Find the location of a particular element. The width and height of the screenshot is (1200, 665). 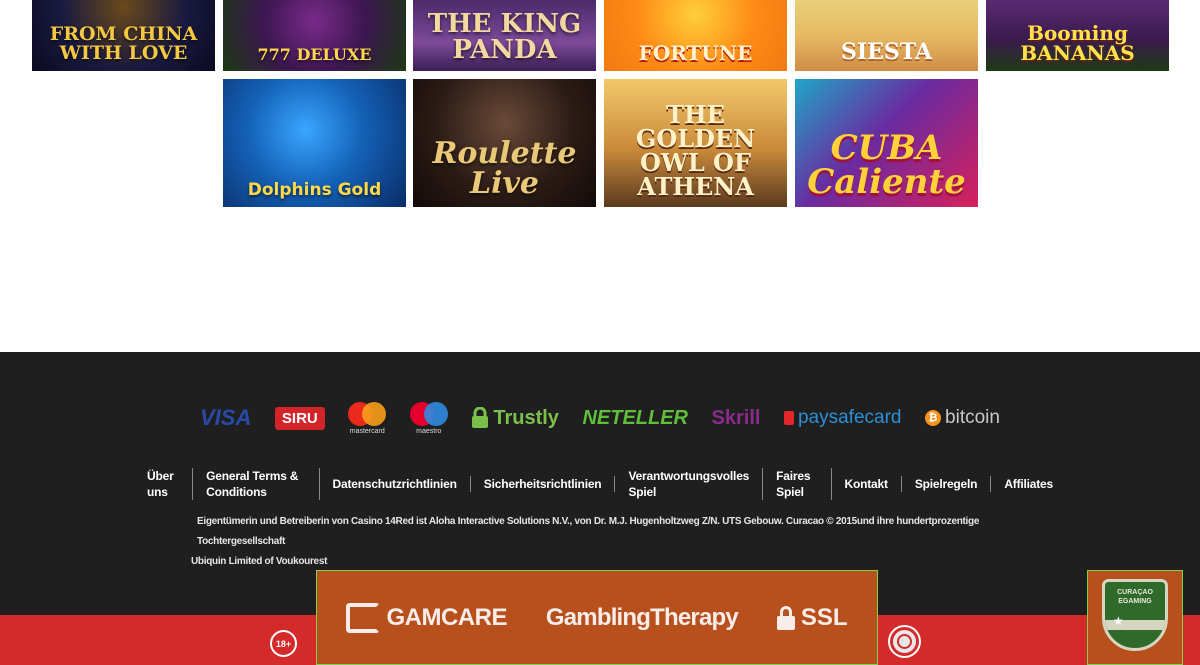

game-title: FORTUNE is located at coordinates (695, 53).